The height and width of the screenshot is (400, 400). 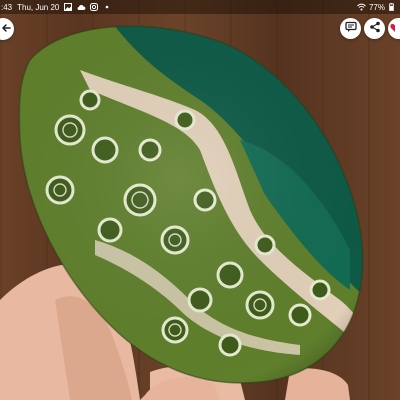 I want to click on comments-icon, so click(x=350, y=29).